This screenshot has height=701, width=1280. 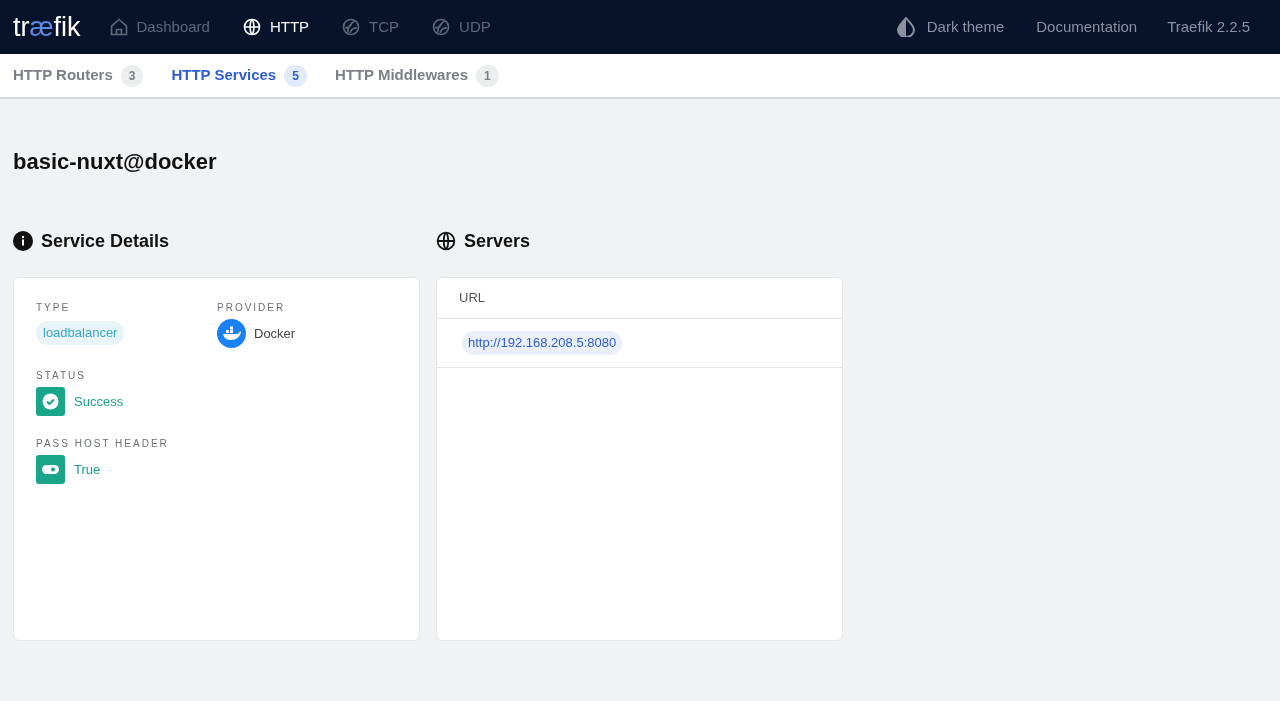 I want to click on check-icon, so click(x=50, y=401).